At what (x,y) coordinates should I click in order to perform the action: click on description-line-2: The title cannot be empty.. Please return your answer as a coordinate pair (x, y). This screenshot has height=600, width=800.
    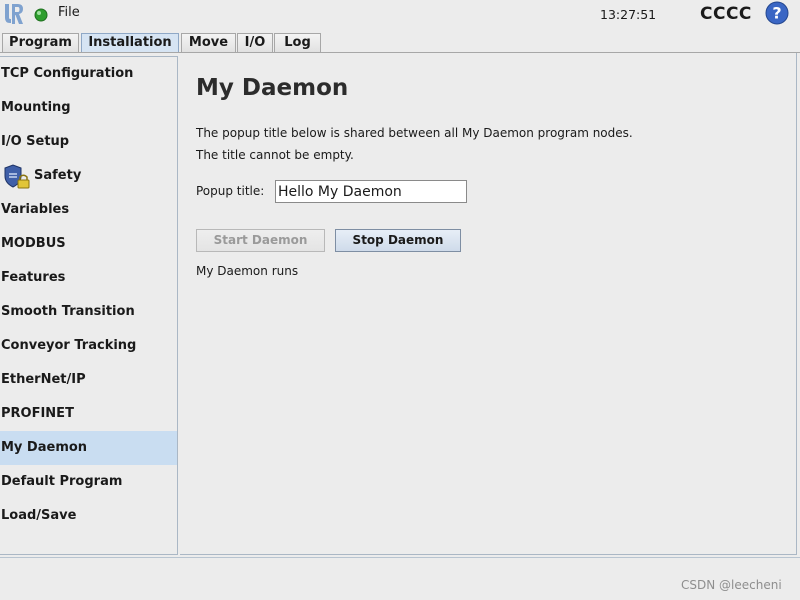
    Looking at the image, I should click on (275, 155).